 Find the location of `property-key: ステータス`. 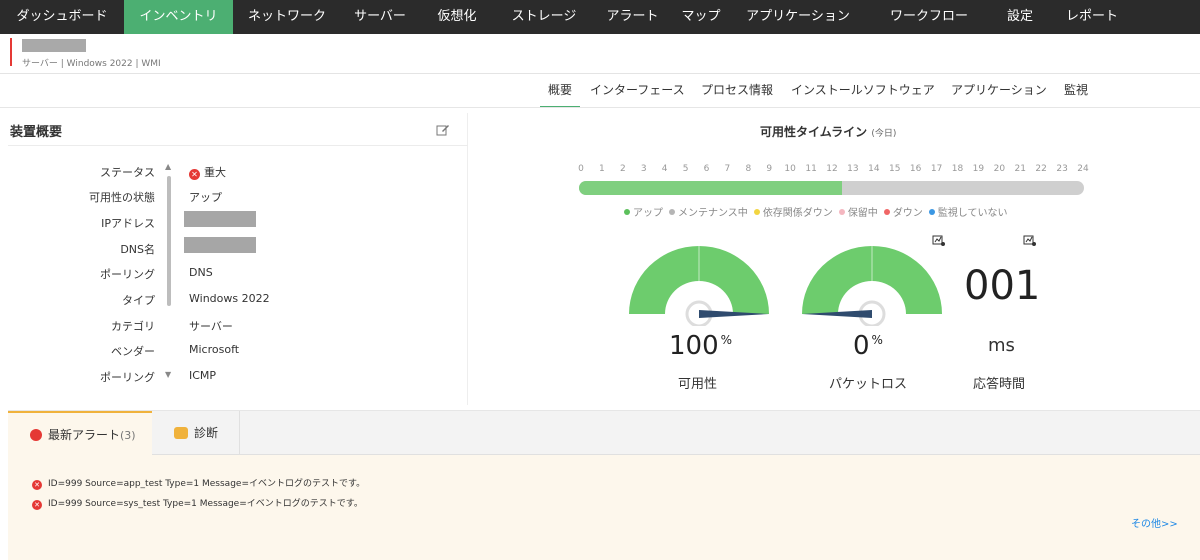

property-key: ステータス is located at coordinates (127, 172).